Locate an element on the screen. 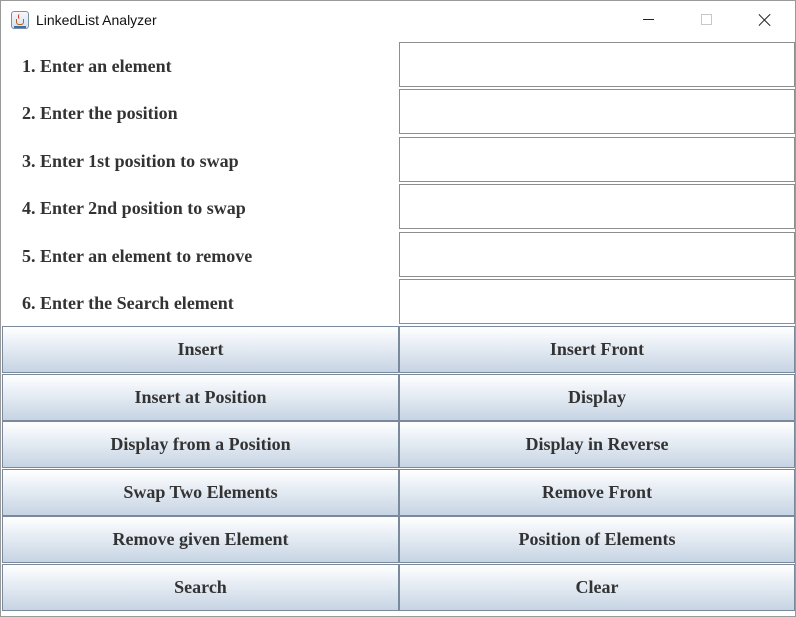  insert-front-button: Insert Front is located at coordinates (597, 349).